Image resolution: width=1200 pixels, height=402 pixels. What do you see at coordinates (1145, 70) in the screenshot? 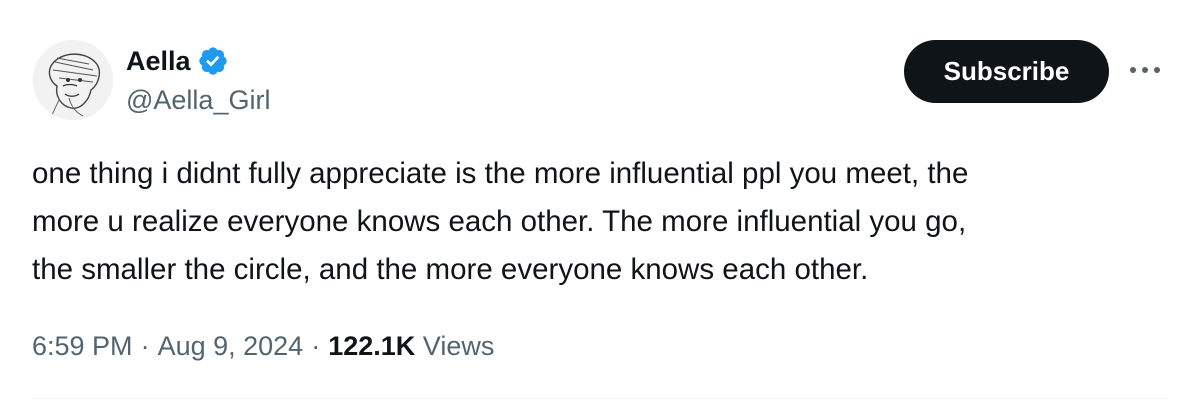
I see `more-options-icon` at bounding box center [1145, 70].